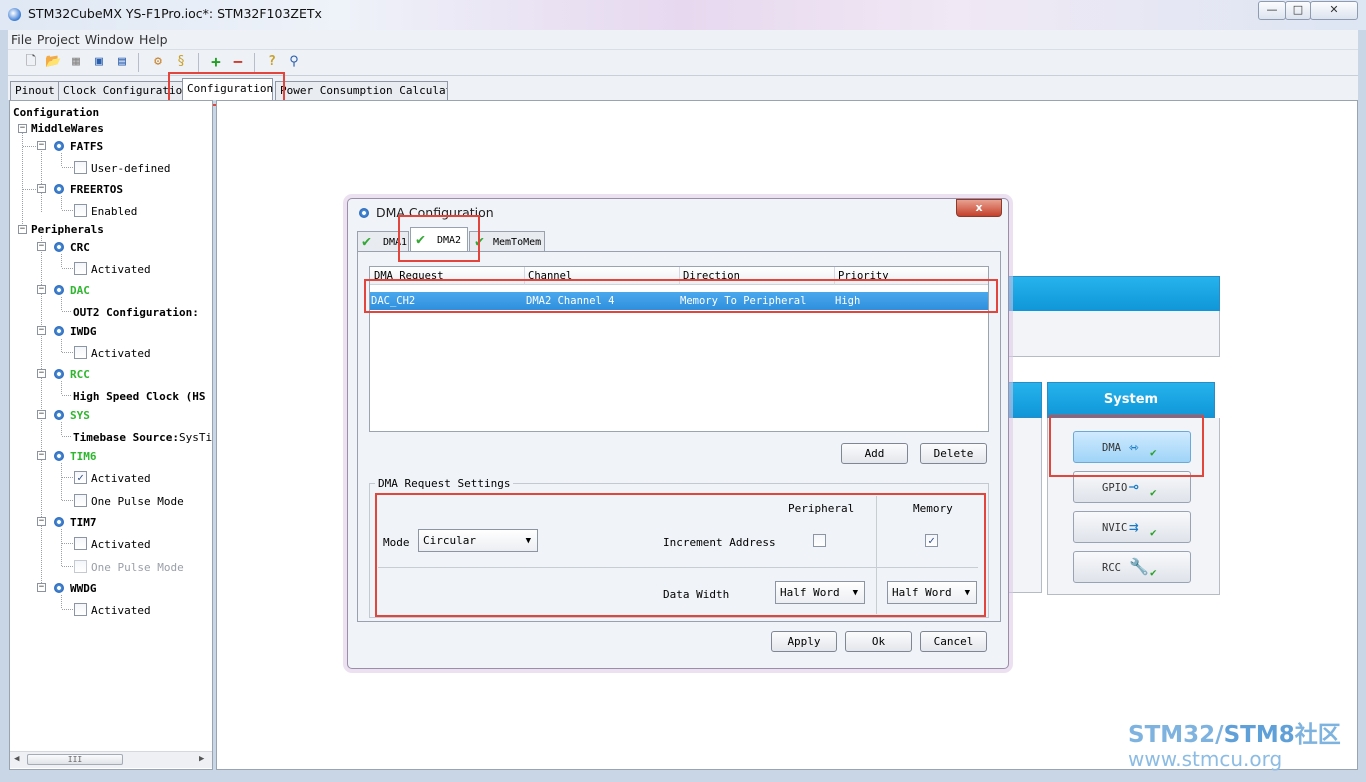 The width and height of the screenshot is (1366, 782). I want to click on tree-wwdg: WWDG, so click(83, 588).